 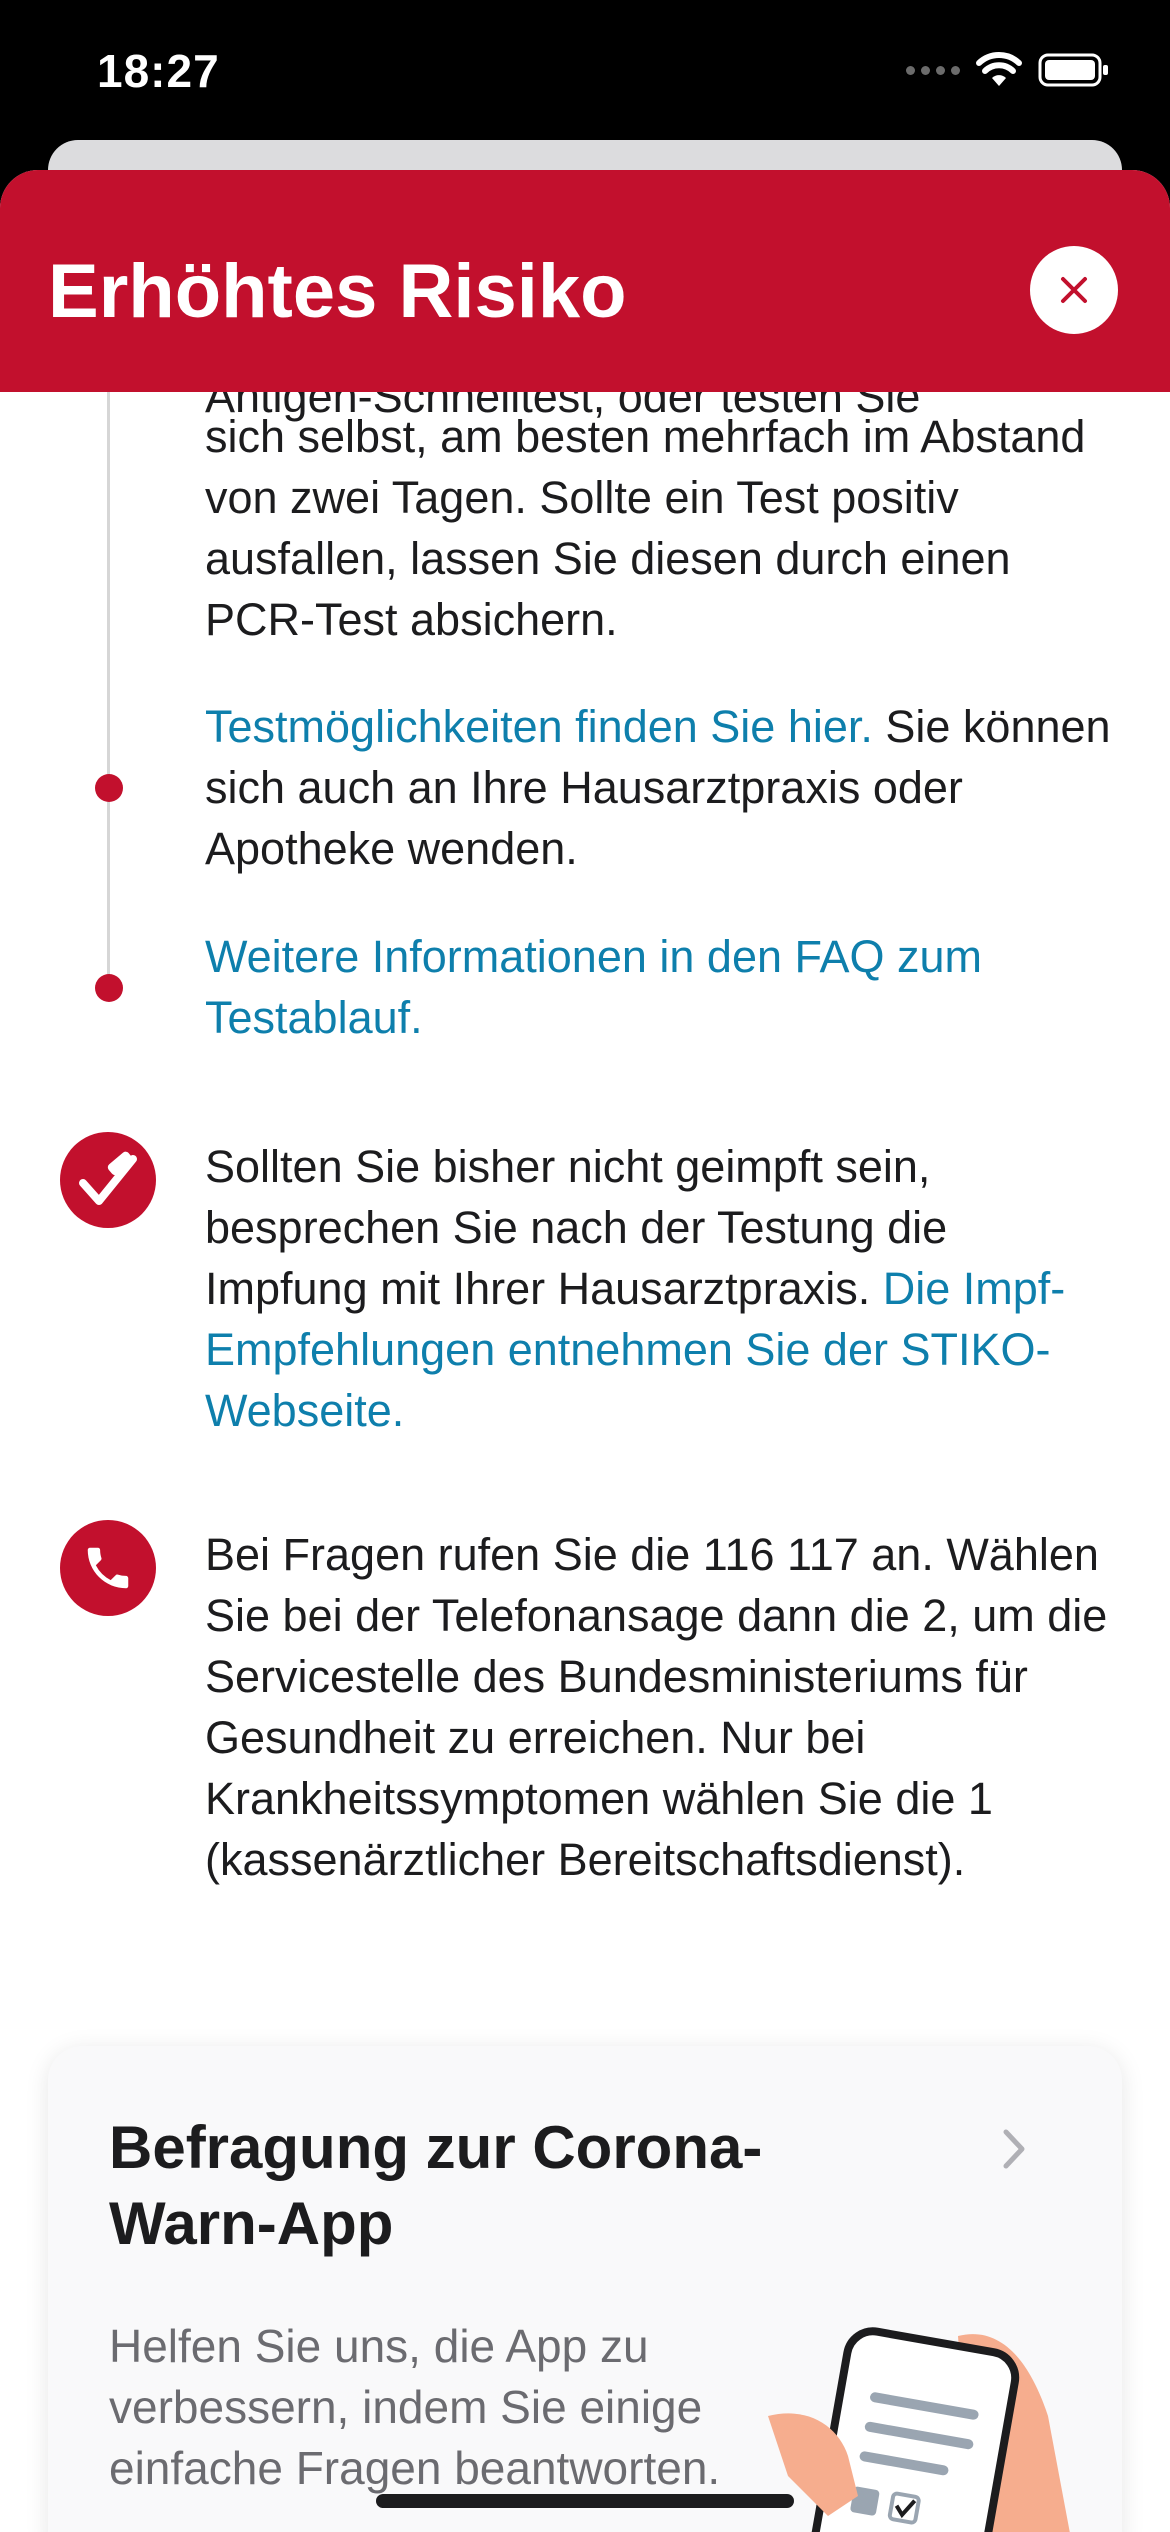 What do you see at coordinates (158, 71) in the screenshot?
I see `status-time: 18:27` at bounding box center [158, 71].